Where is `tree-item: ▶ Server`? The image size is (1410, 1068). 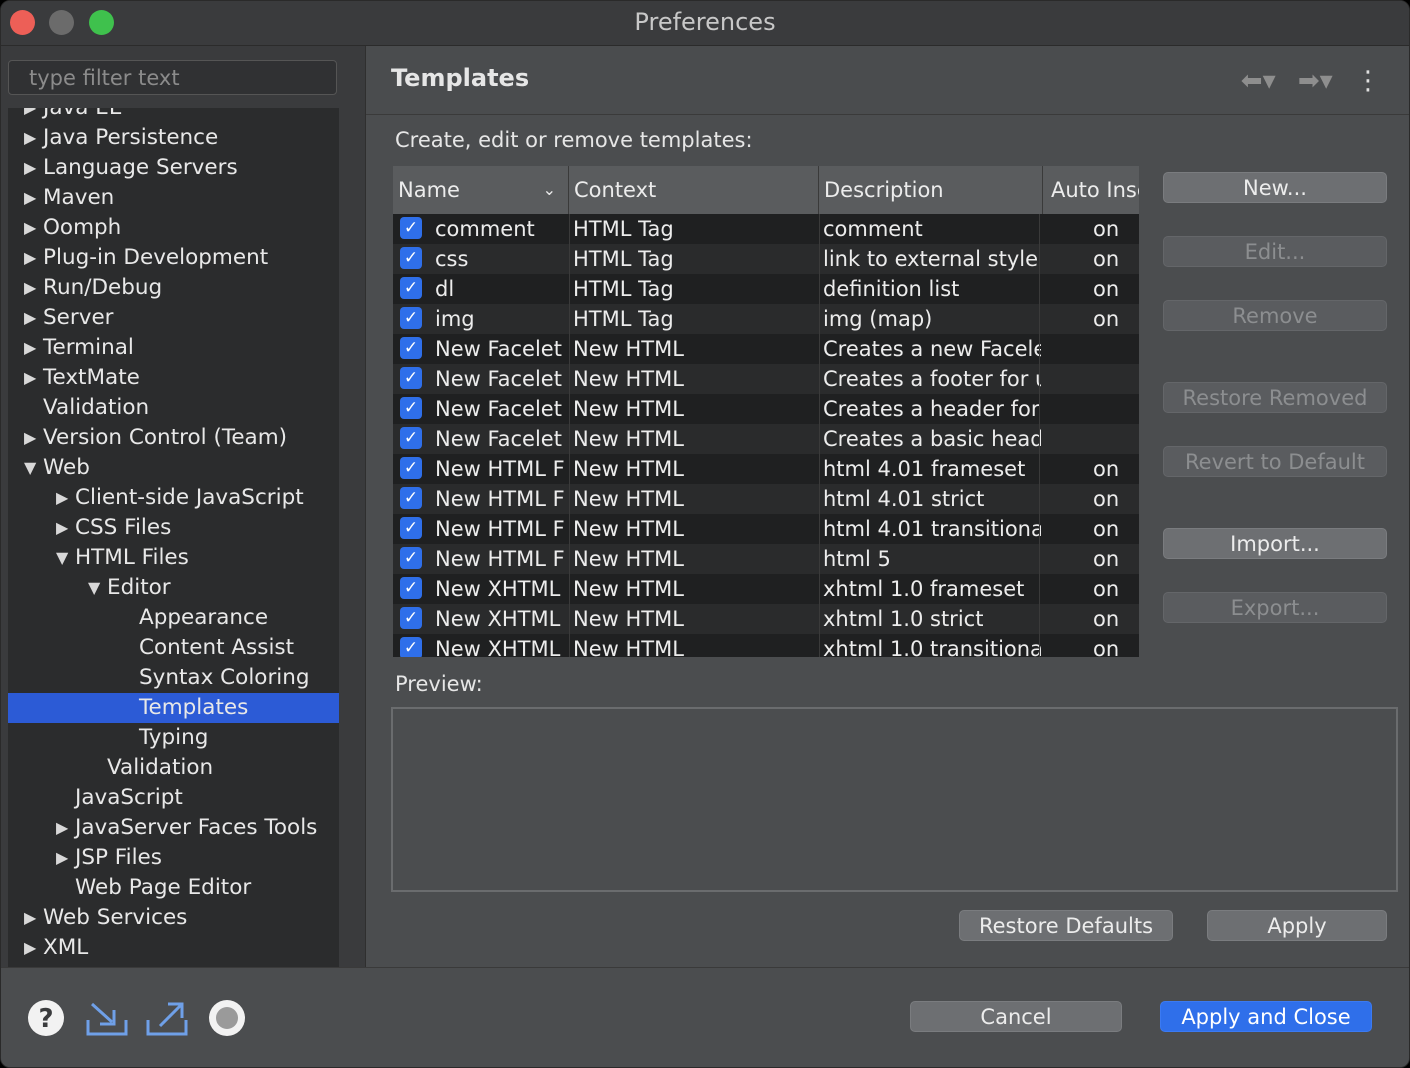 tree-item: ▶ Server is located at coordinates (173, 318).